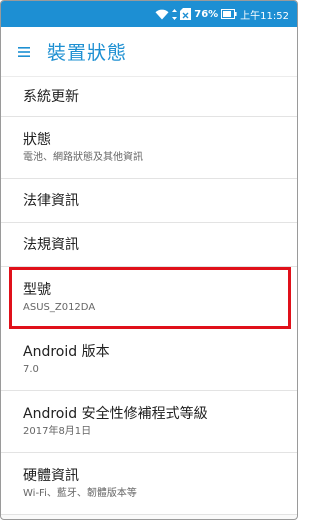 This screenshot has height=520, width=320. Describe the element at coordinates (51, 475) in the screenshot. I see `item-title: 硬體資訊` at that location.